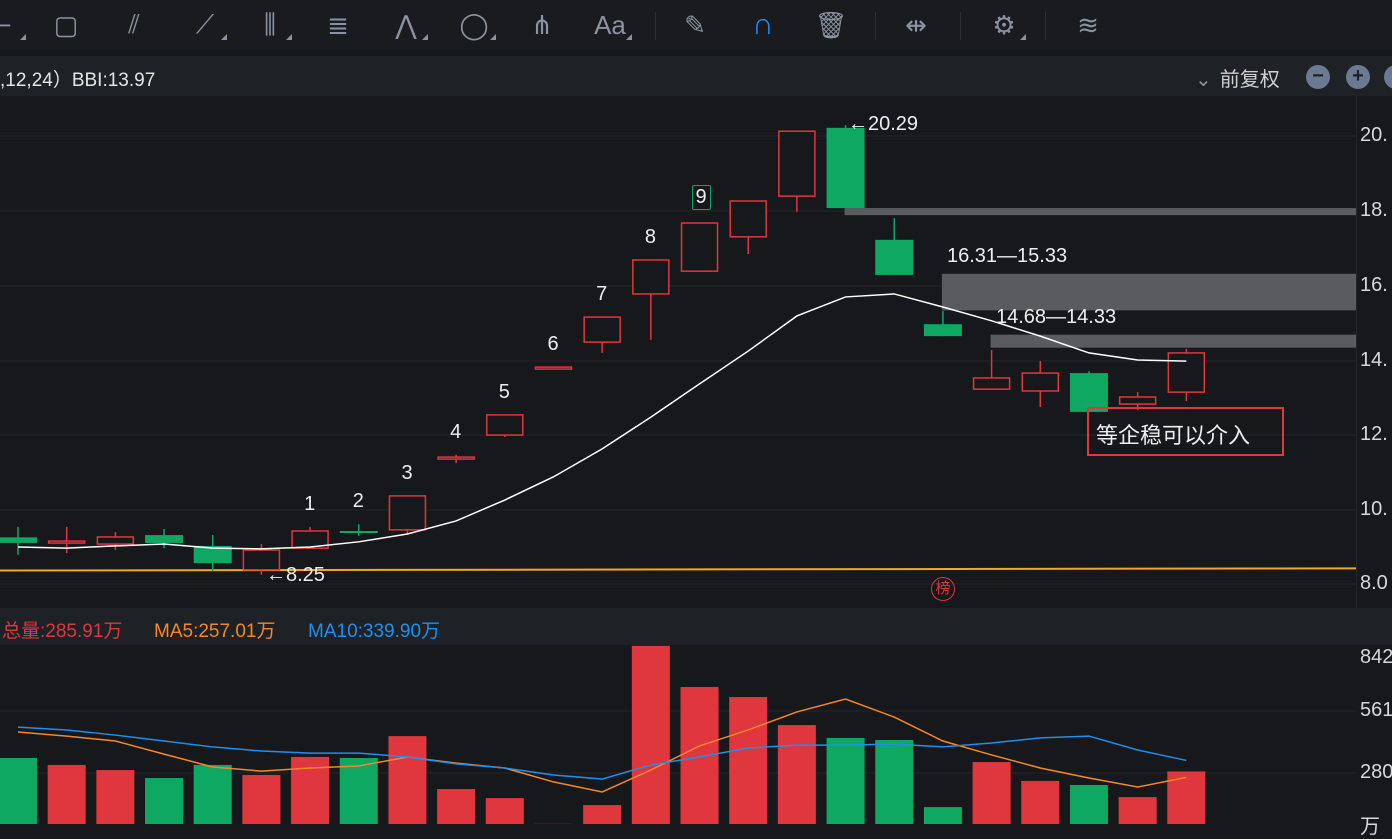  Describe the element at coordinates (1376, 710) in the screenshot. I see `volume-tick: 561` at that location.